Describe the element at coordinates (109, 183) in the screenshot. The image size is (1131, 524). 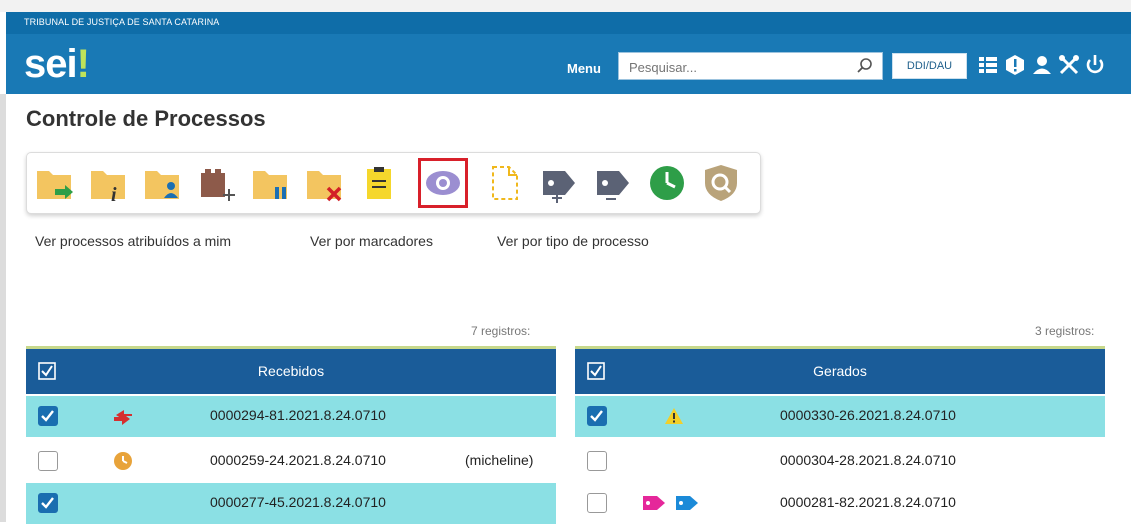
I see `process-info-folder-icon: i` at that location.